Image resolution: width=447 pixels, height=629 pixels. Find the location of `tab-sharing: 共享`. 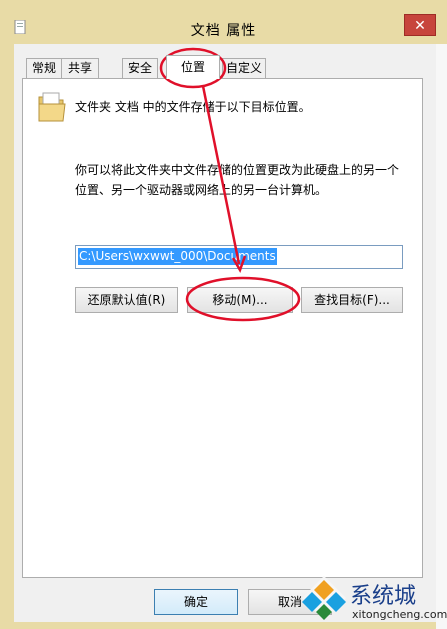

tab-sharing: 共享 is located at coordinates (80, 68).